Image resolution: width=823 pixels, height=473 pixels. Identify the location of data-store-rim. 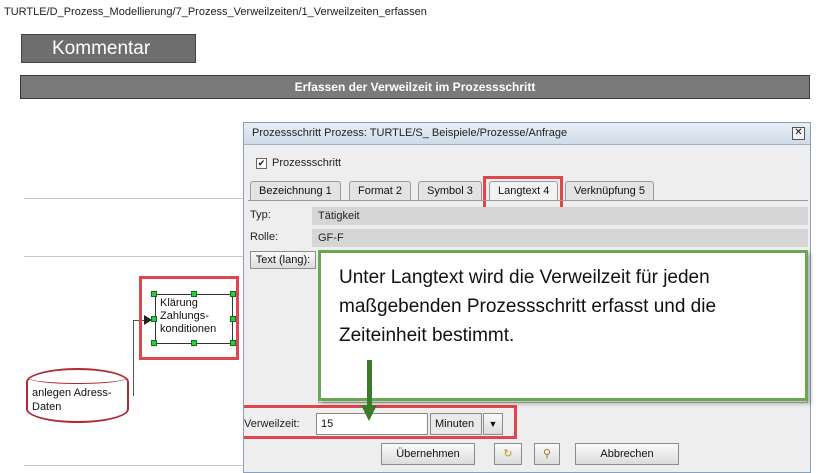
(77, 377).